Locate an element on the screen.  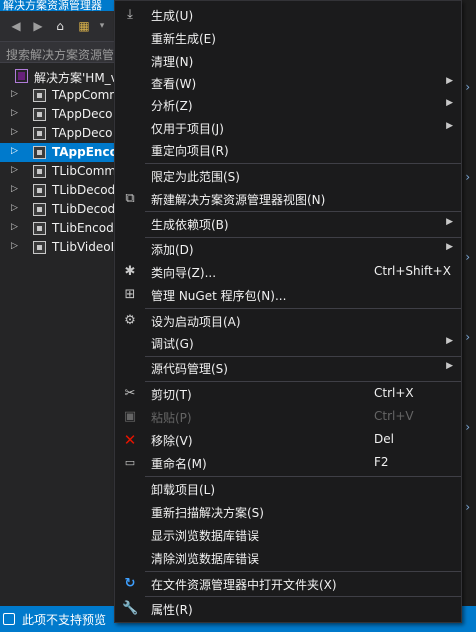
tree-item-project: ▷ TLibVideoI is located at coordinates (57, 247).